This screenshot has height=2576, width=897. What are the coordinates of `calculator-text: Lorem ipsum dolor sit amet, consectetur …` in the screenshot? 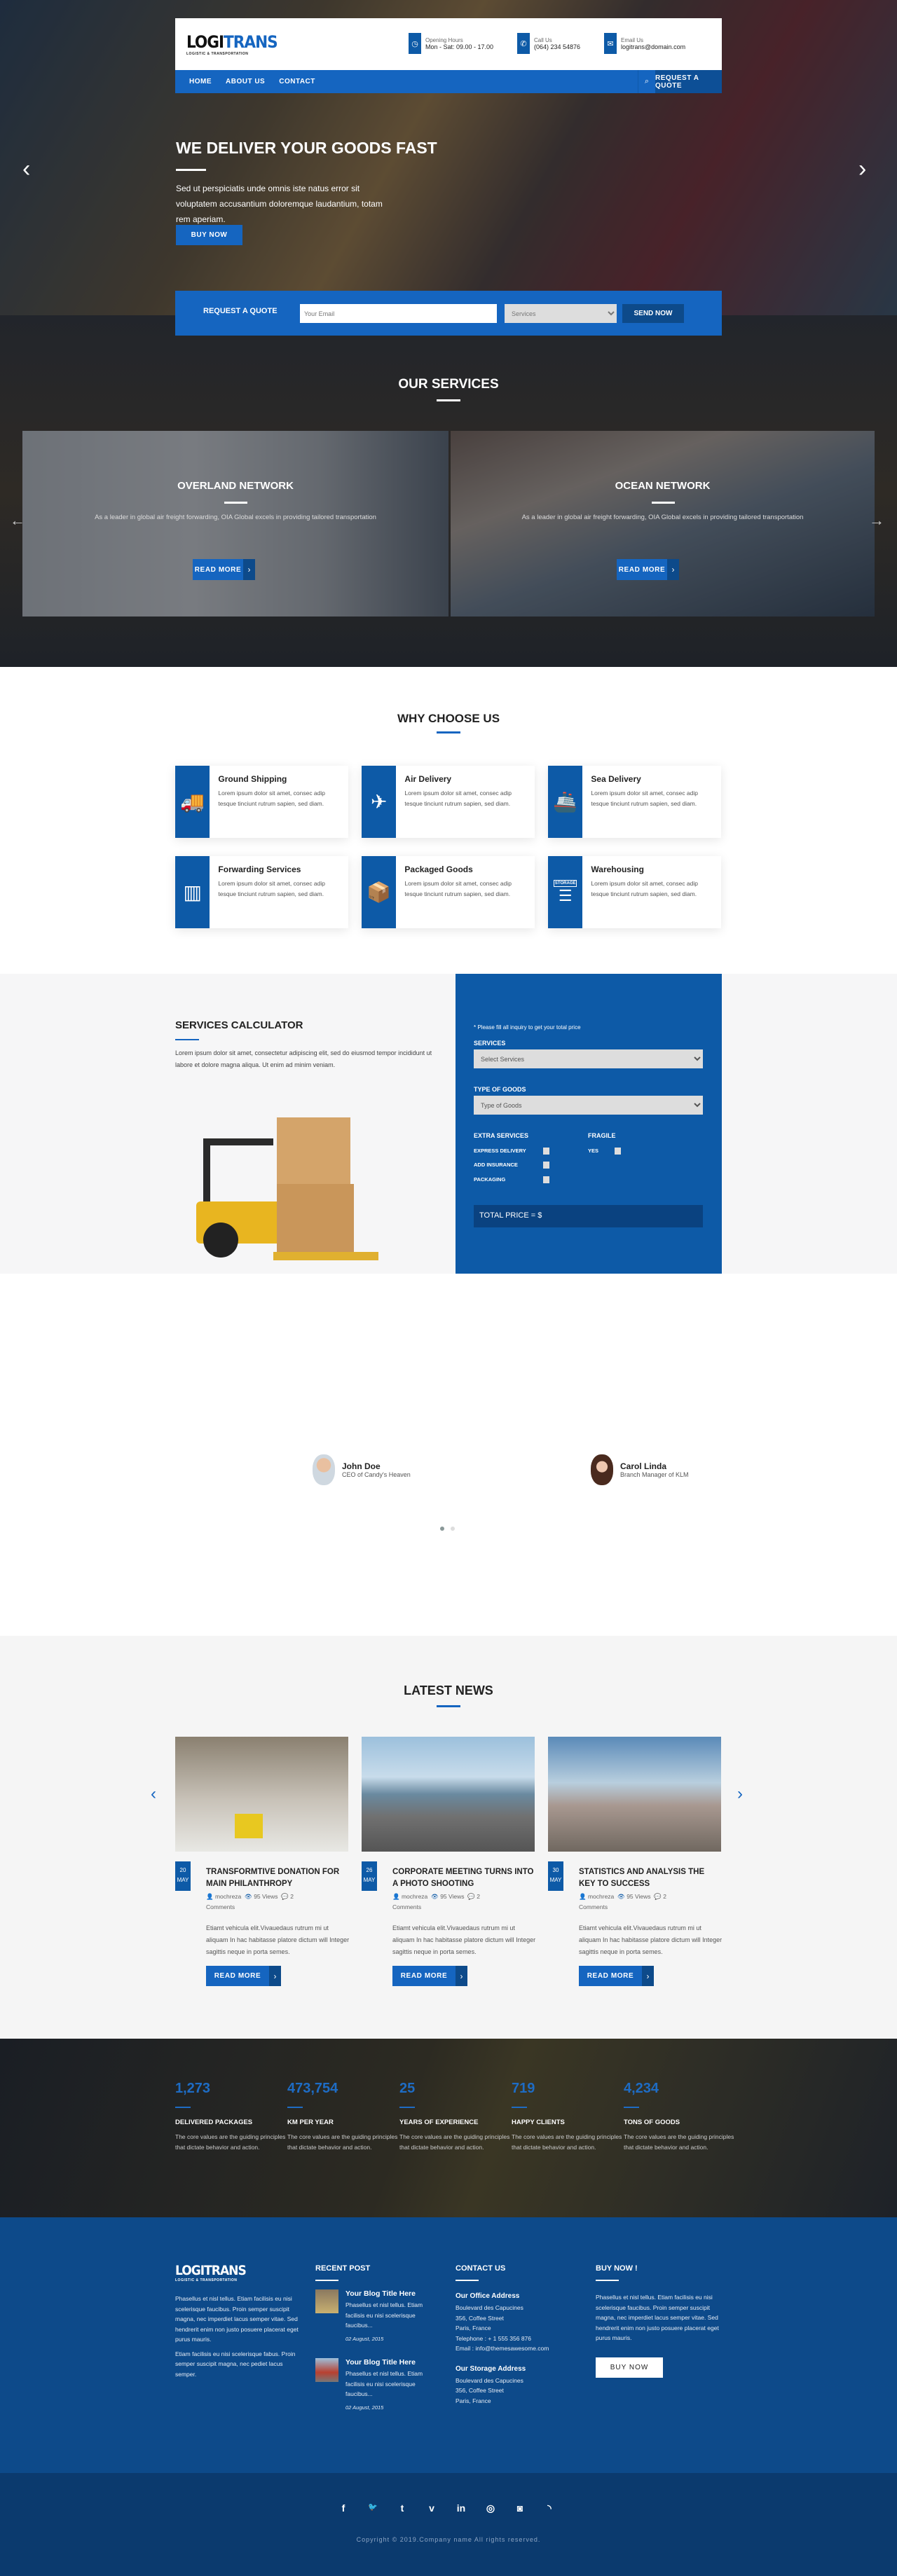 It's located at (304, 1058).